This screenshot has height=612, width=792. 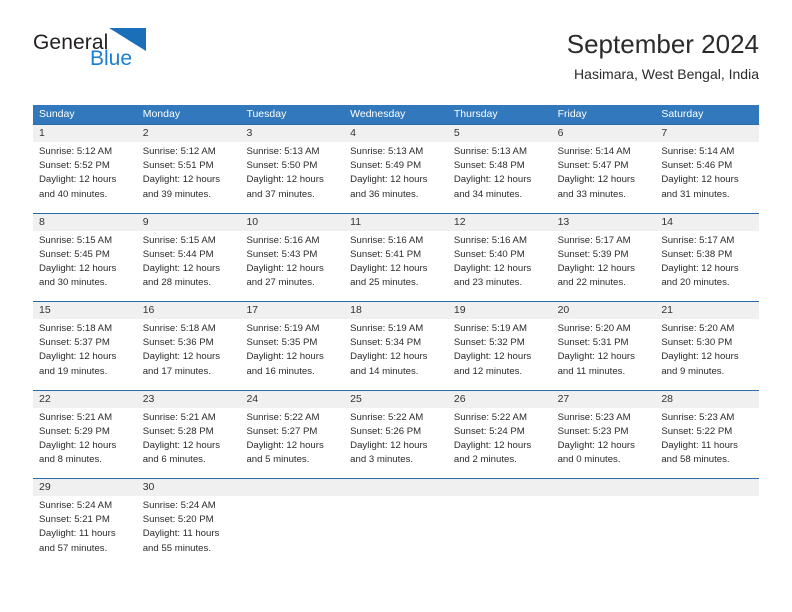 I want to click on day-number: 16, so click(x=188, y=310).